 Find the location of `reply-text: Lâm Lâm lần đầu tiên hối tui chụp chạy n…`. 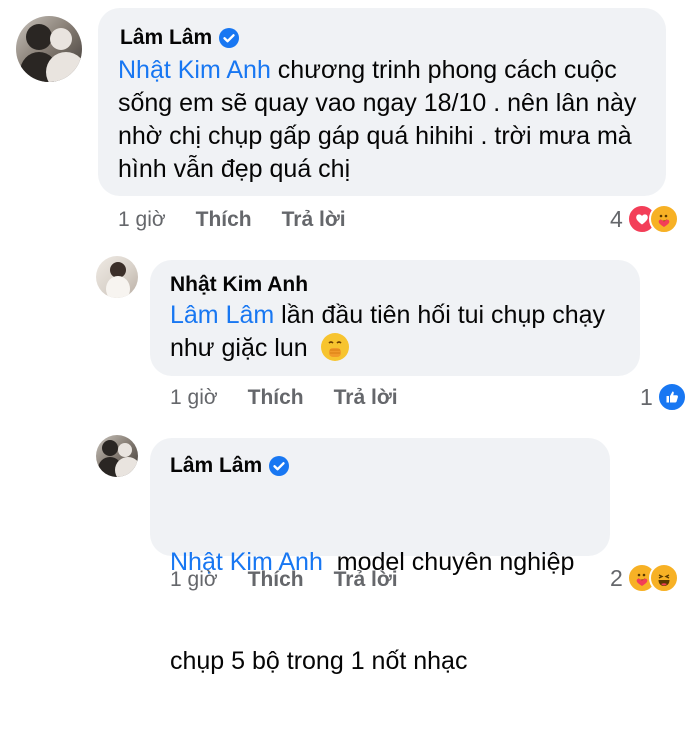

reply-text: Lâm Lâm lần đầu tiên hối tui chụp chạy n… is located at coordinates (388, 331).